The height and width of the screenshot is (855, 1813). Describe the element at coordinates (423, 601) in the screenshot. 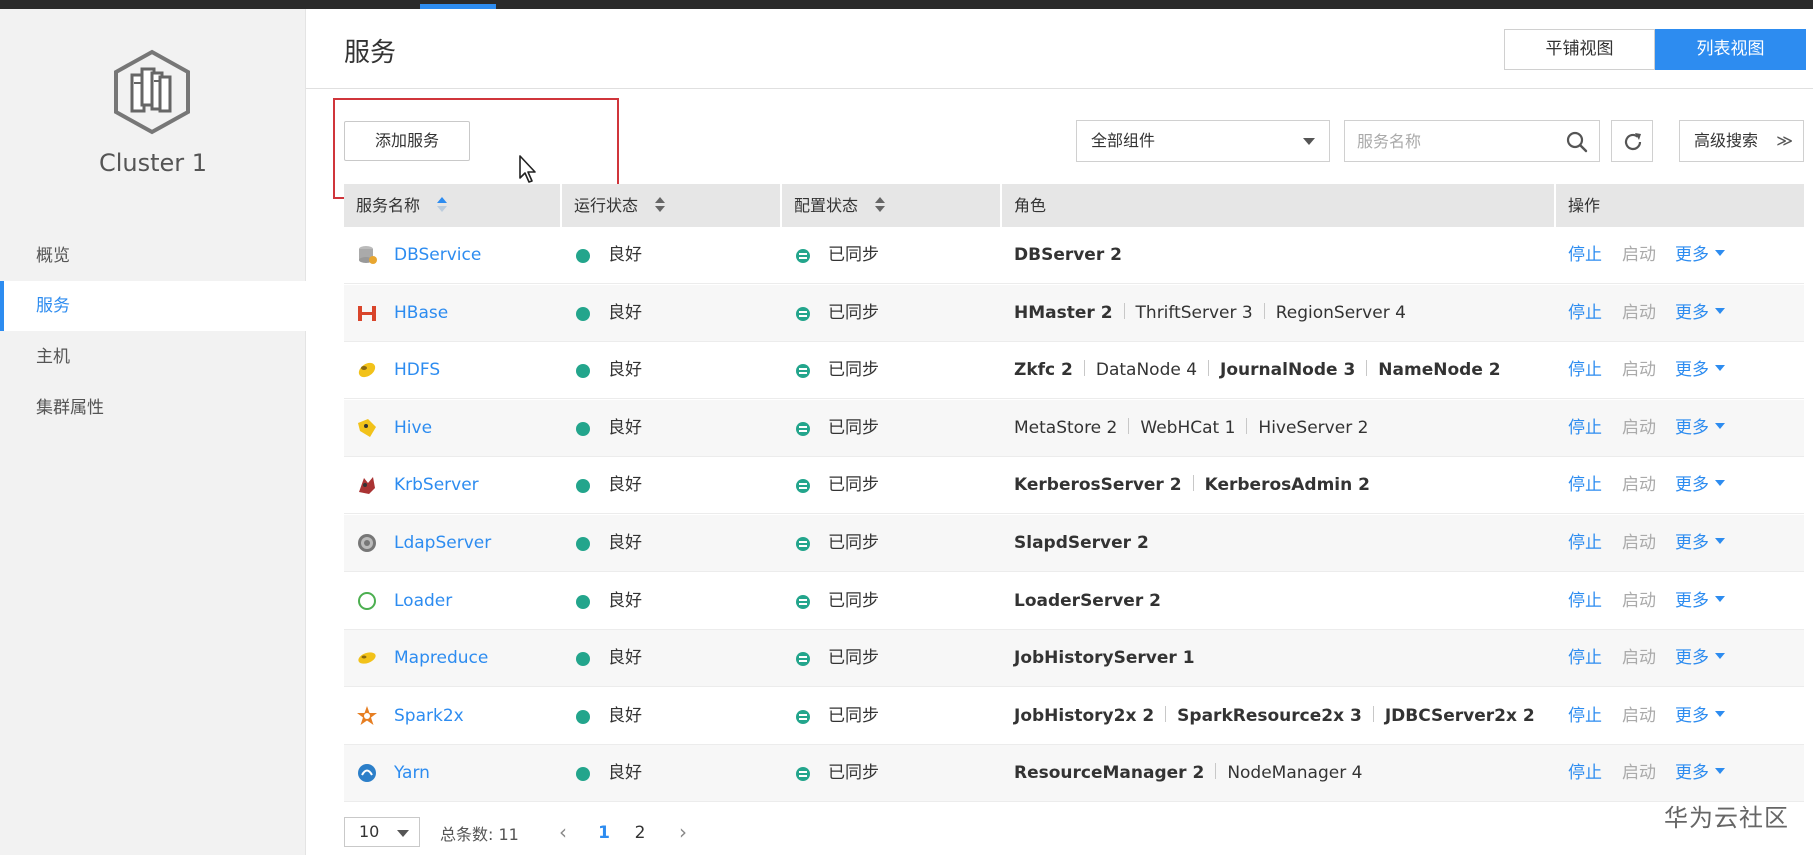

I see `service-name-link: Loader` at that location.